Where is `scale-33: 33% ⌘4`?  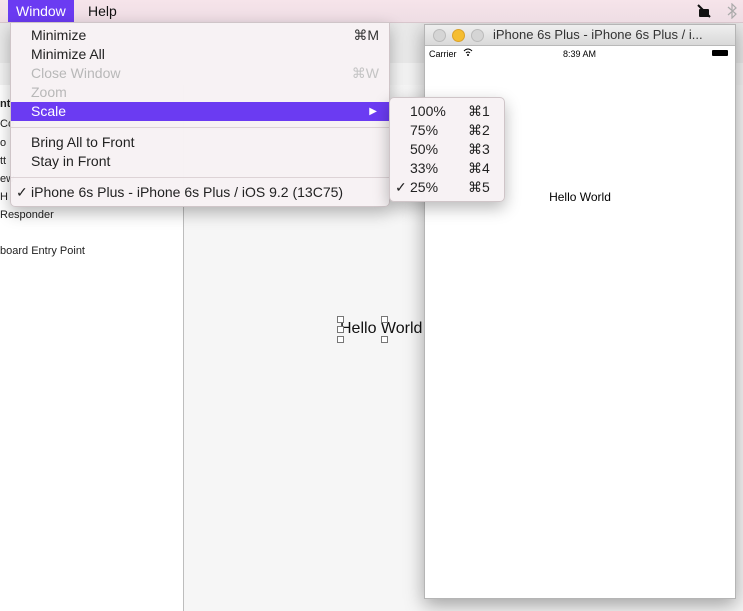
scale-33: 33% ⌘4 is located at coordinates (447, 168).